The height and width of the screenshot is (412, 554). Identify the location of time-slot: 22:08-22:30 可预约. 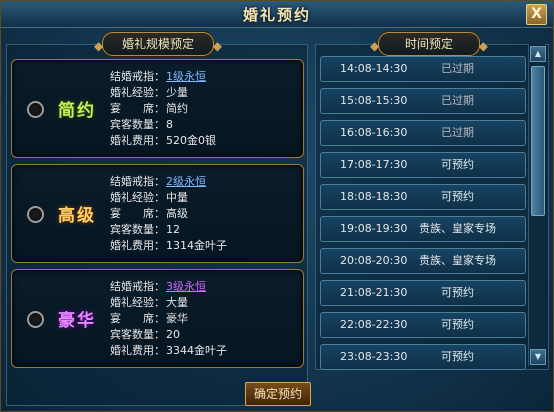
(423, 325).